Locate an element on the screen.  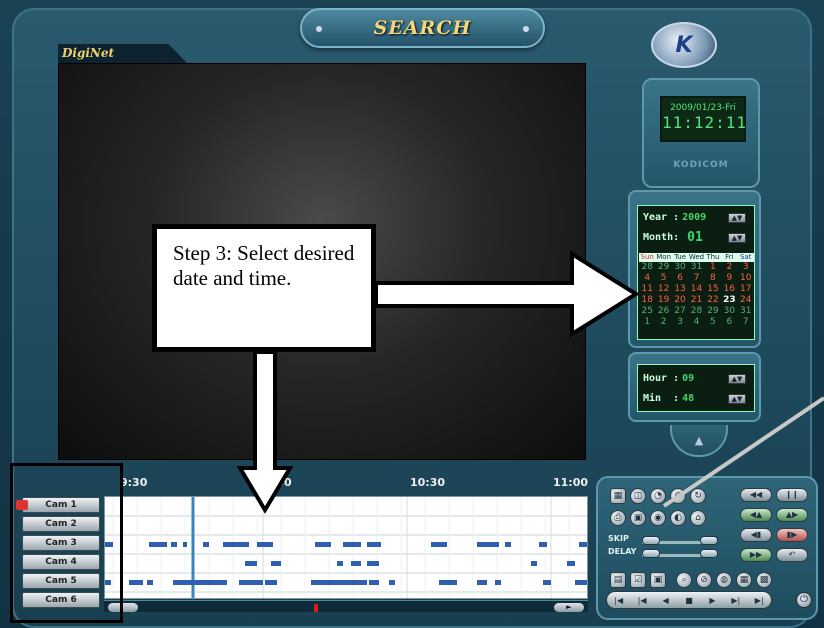
hour-spin-button: ▲▼ is located at coordinates (737, 379).